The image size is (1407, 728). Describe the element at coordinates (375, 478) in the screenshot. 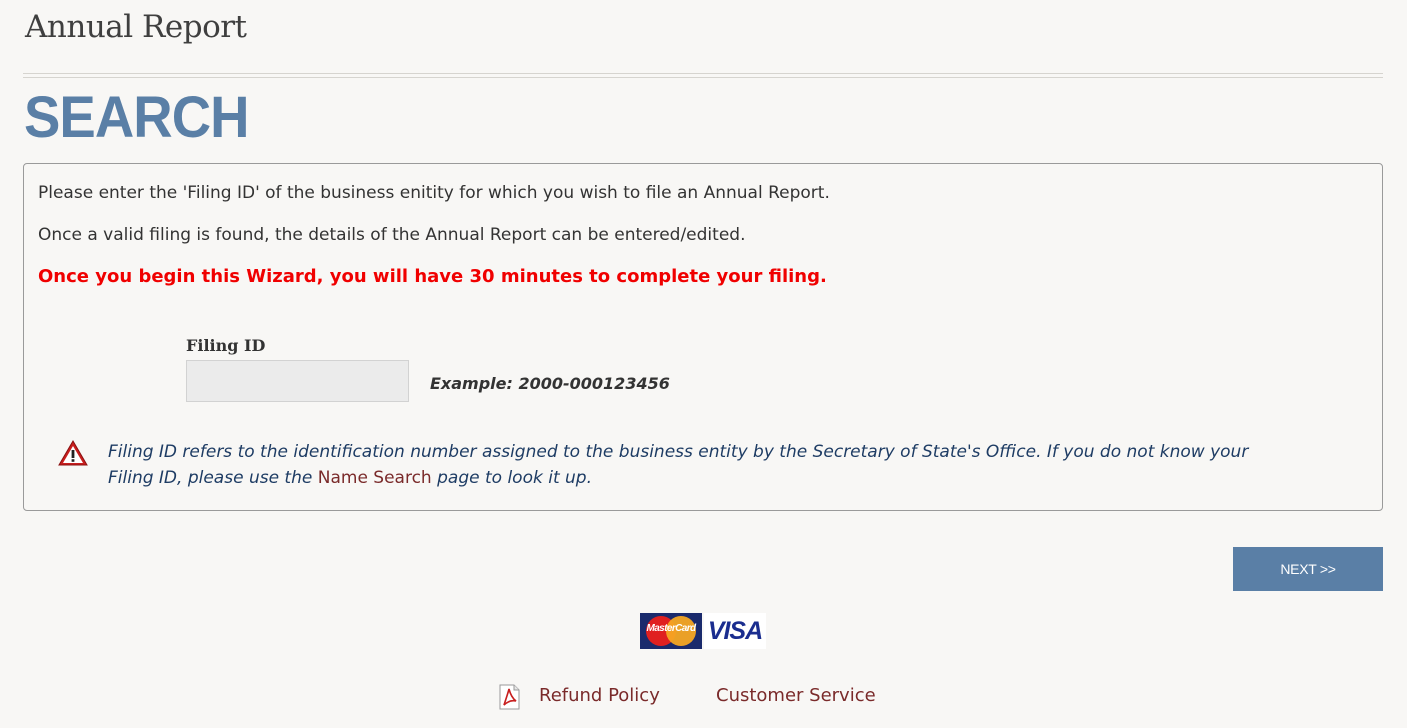

I see `name-search-link: Name Search` at that location.